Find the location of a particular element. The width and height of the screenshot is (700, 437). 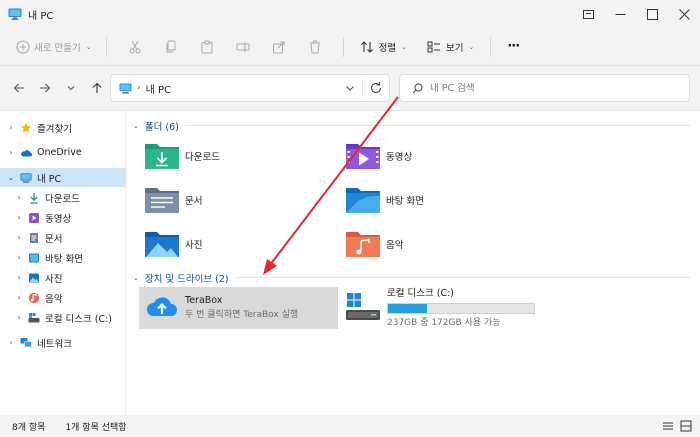

sidebar-item-pictures: › 사진 is located at coordinates (63, 277).